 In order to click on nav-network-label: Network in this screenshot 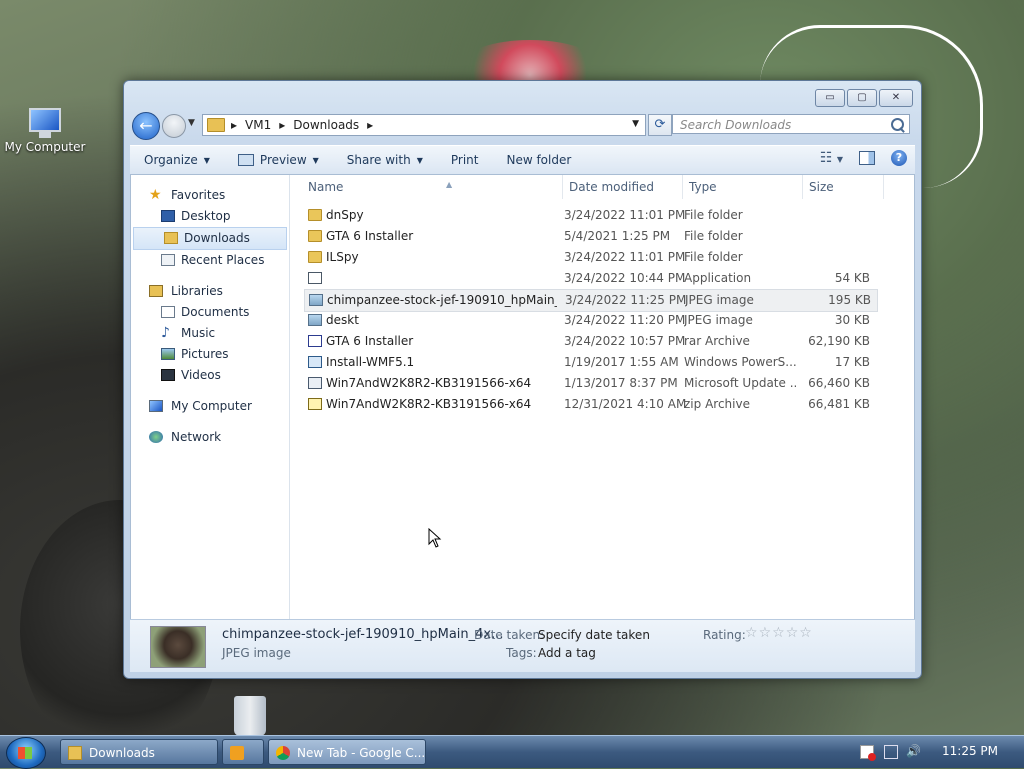, I will do `click(196, 437)`.